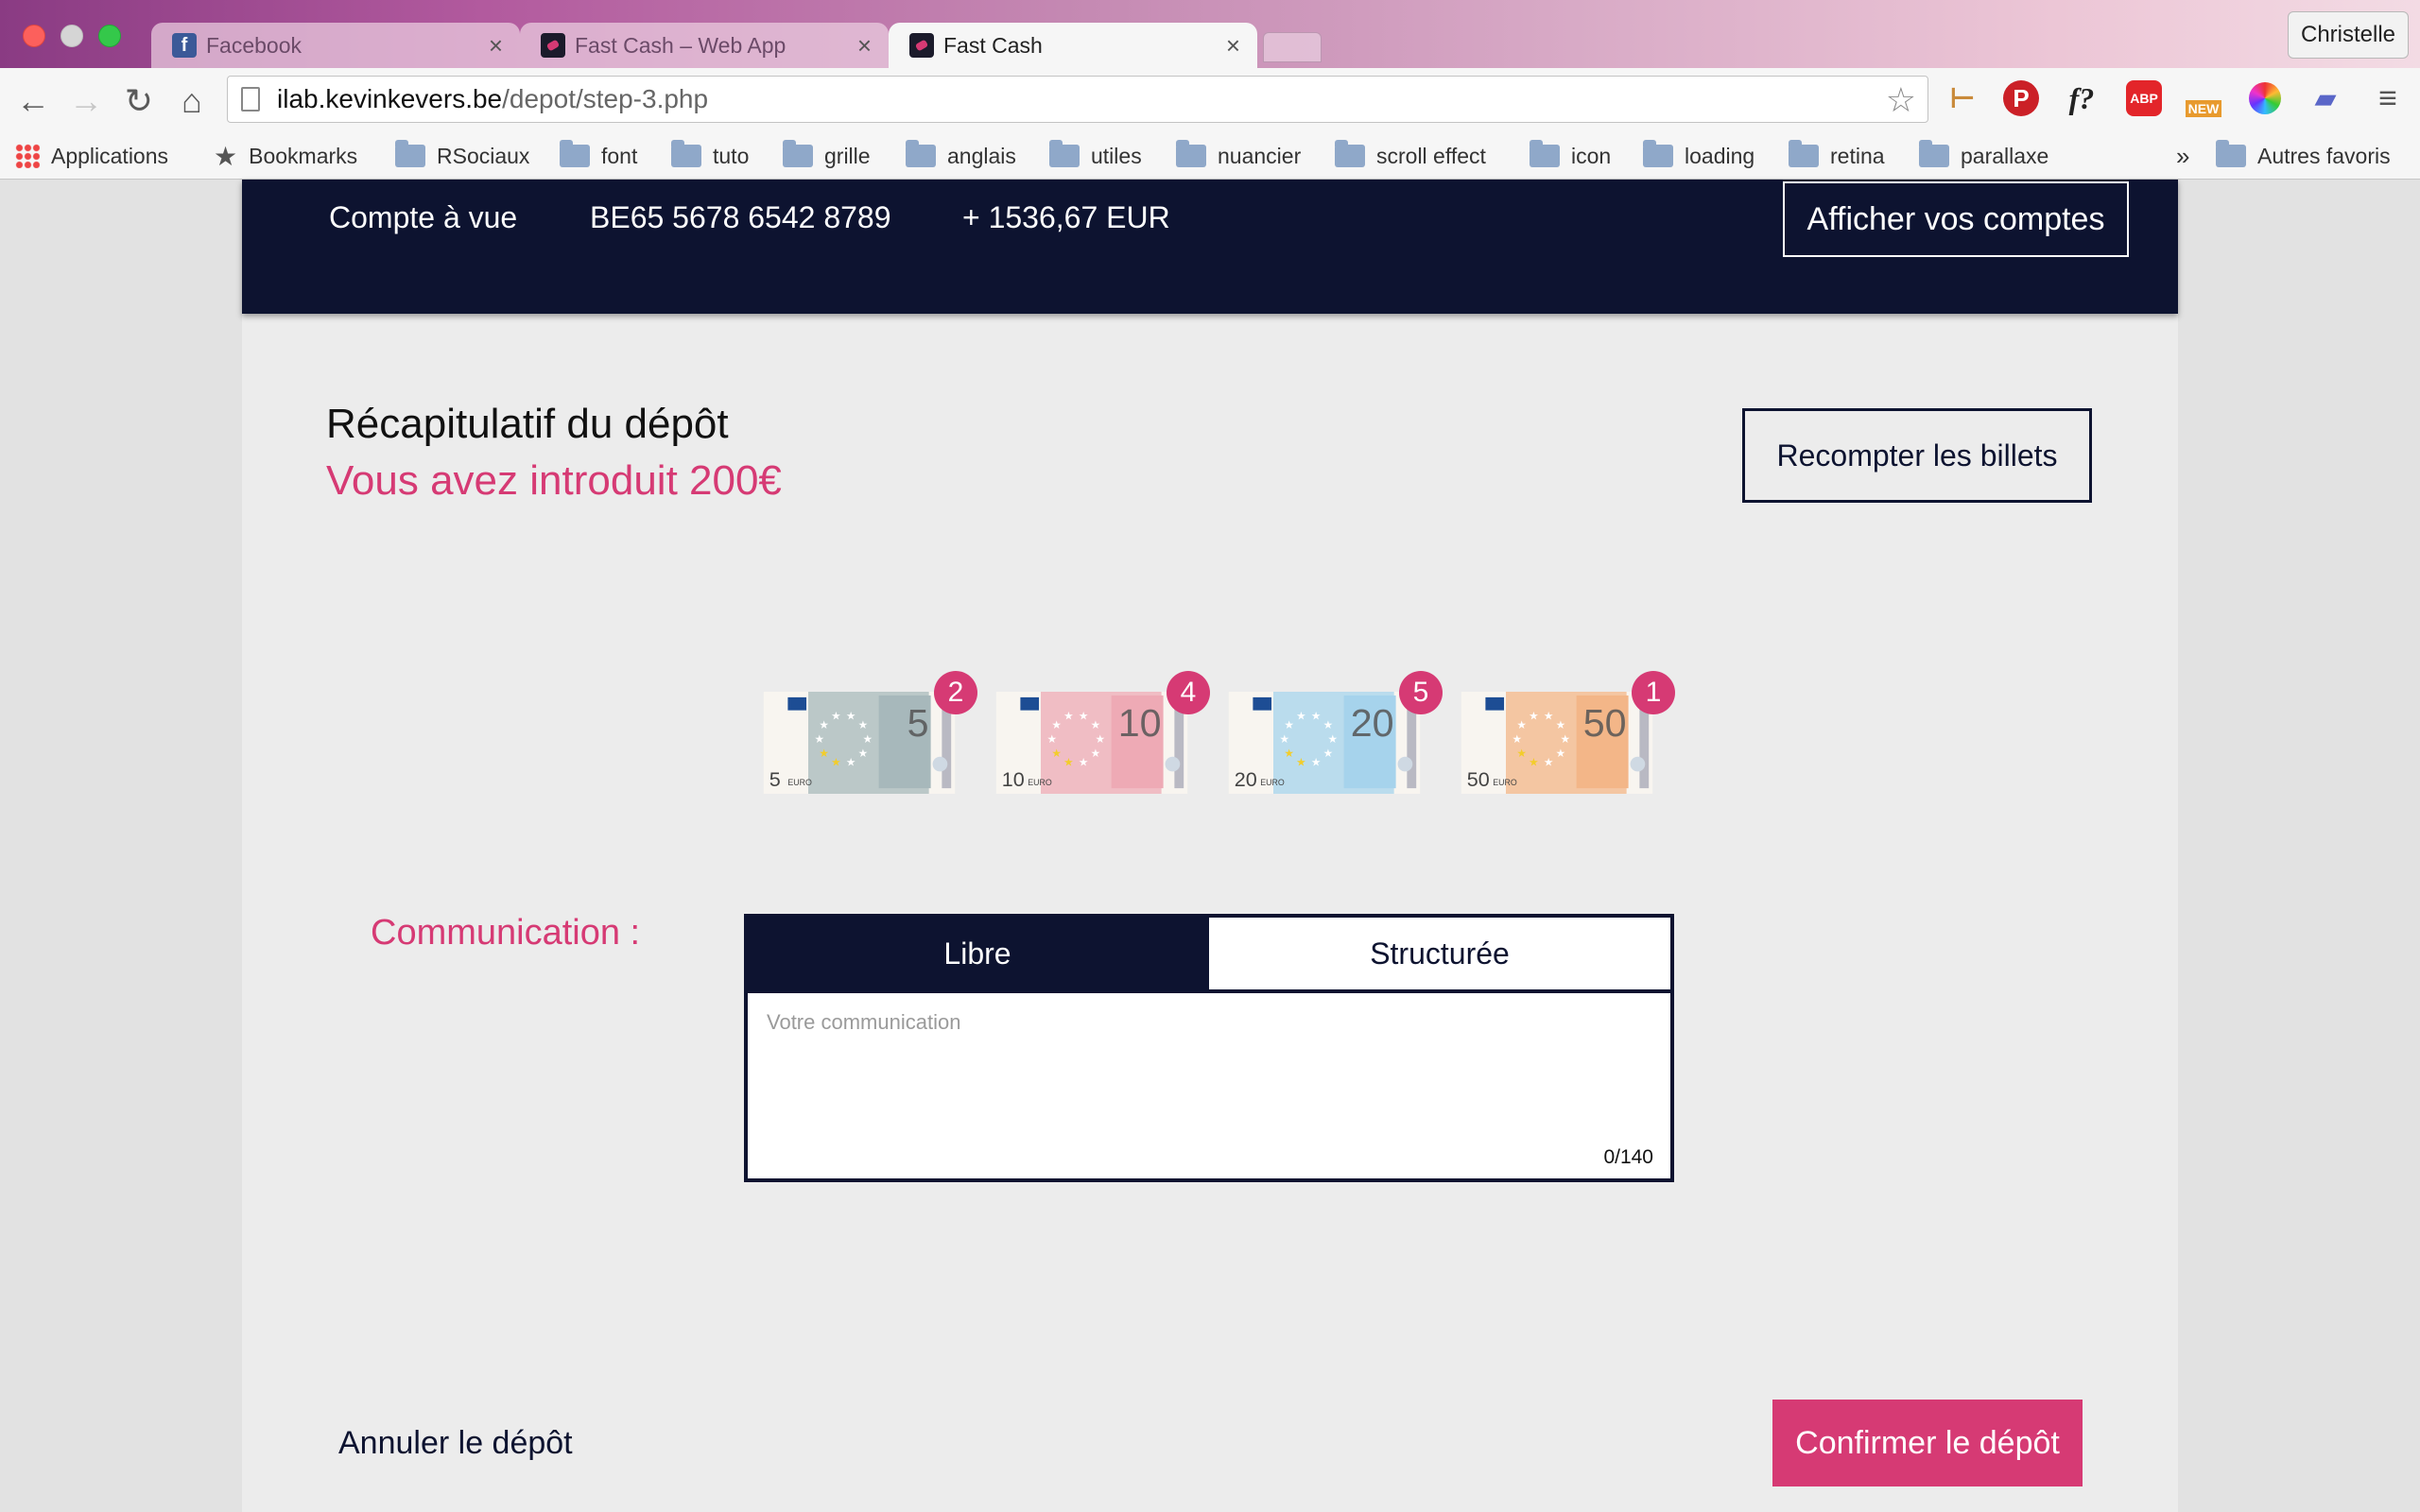 This screenshot has height=1512, width=2420. What do you see at coordinates (1073, 45) in the screenshot?
I see `browser-tab-fastcash: Fast Cash ×` at bounding box center [1073, 45].